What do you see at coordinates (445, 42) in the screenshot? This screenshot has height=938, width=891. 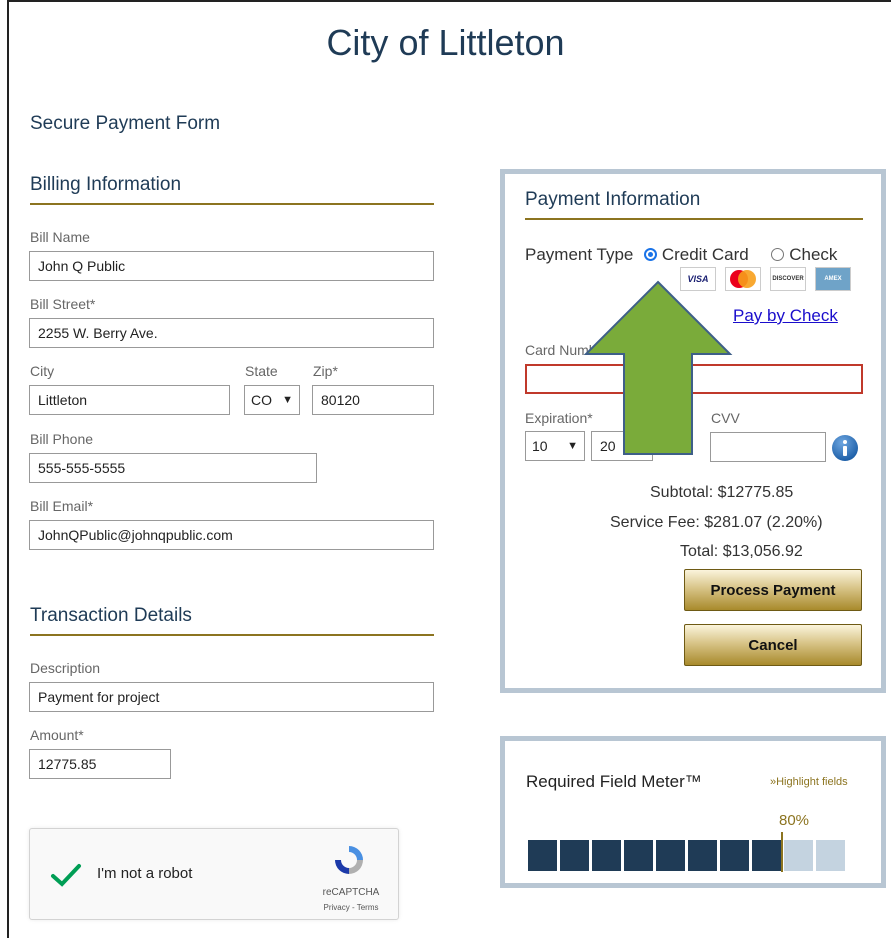 I see `page-title: City of Littleton` at bounding box center [445, 42].